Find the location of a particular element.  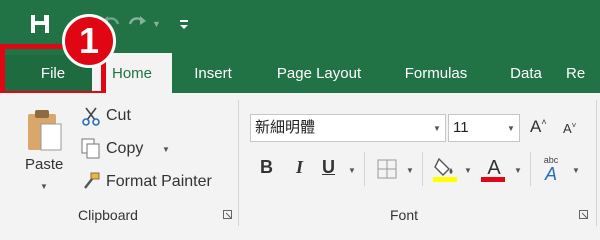

clipboard-dialog-launcher is located at coordinates (227, 214).